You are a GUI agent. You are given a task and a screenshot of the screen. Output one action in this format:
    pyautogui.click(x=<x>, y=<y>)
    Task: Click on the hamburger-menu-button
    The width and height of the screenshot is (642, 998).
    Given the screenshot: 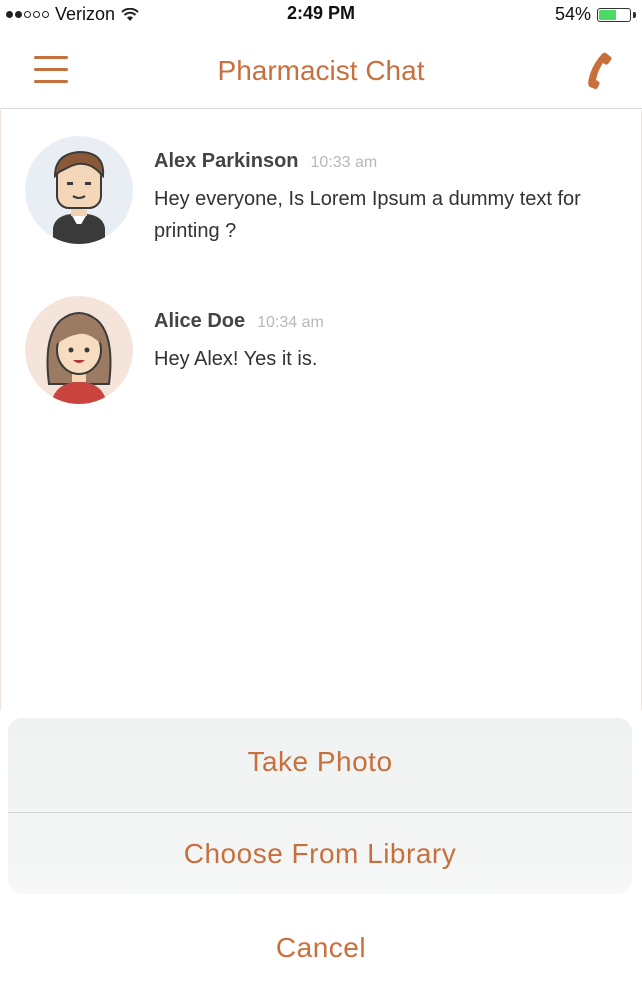 What is the action you would take?
    pyautogui.click(x=52, y=69)
    